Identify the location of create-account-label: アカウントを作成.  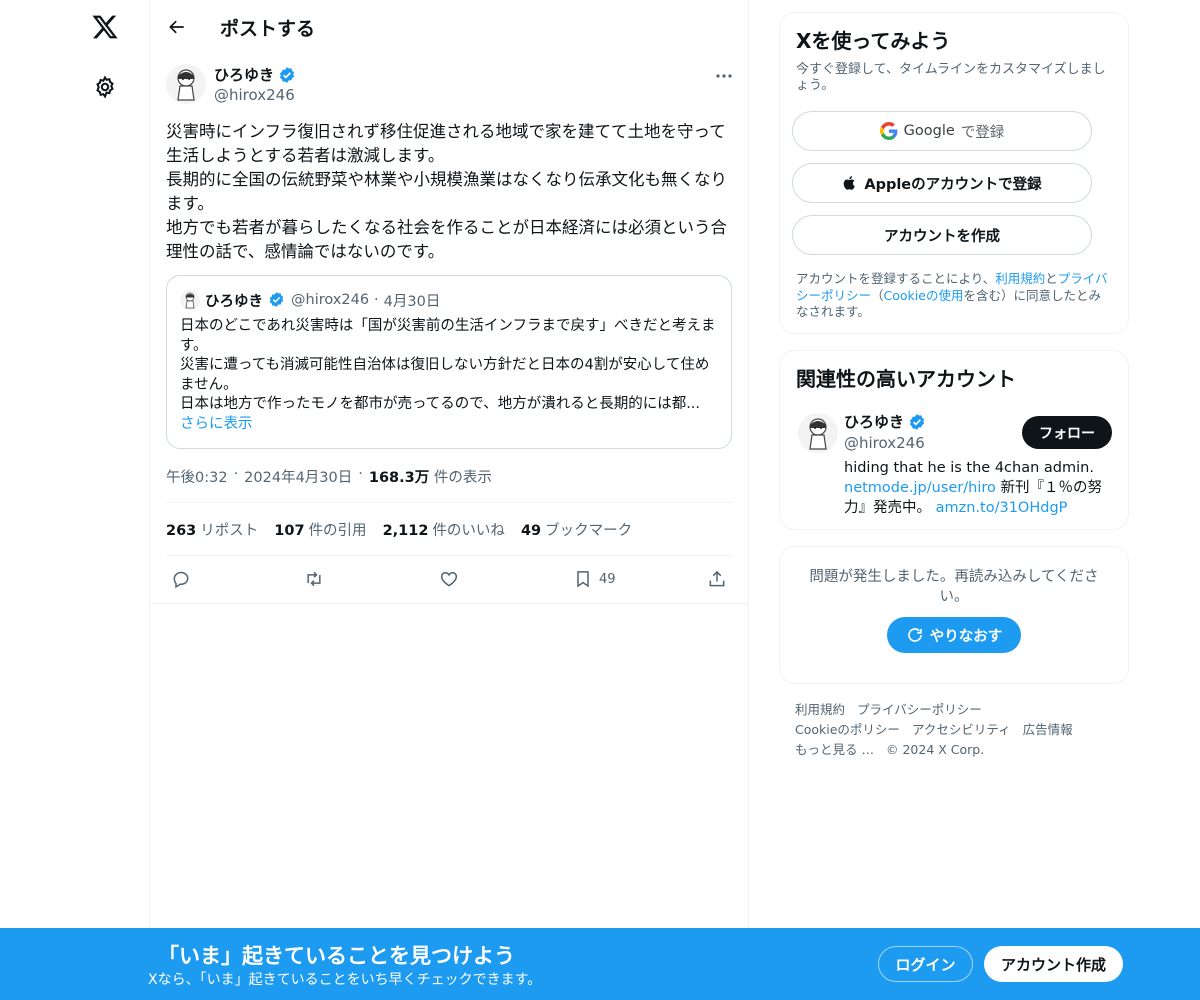
(942, 236).